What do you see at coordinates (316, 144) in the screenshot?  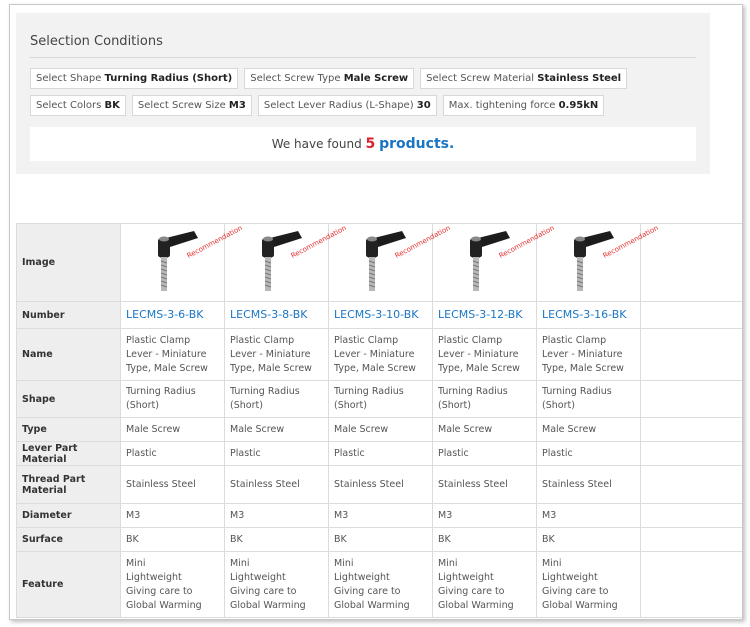 I see `found-prefix: We have found` at bounding box center [316, 144].